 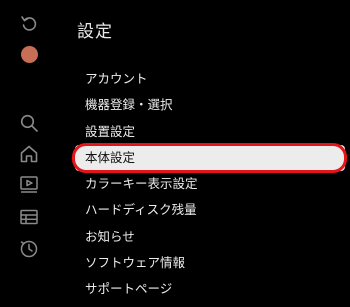 I want to click on guide-icon, so click(x=29, y=217).